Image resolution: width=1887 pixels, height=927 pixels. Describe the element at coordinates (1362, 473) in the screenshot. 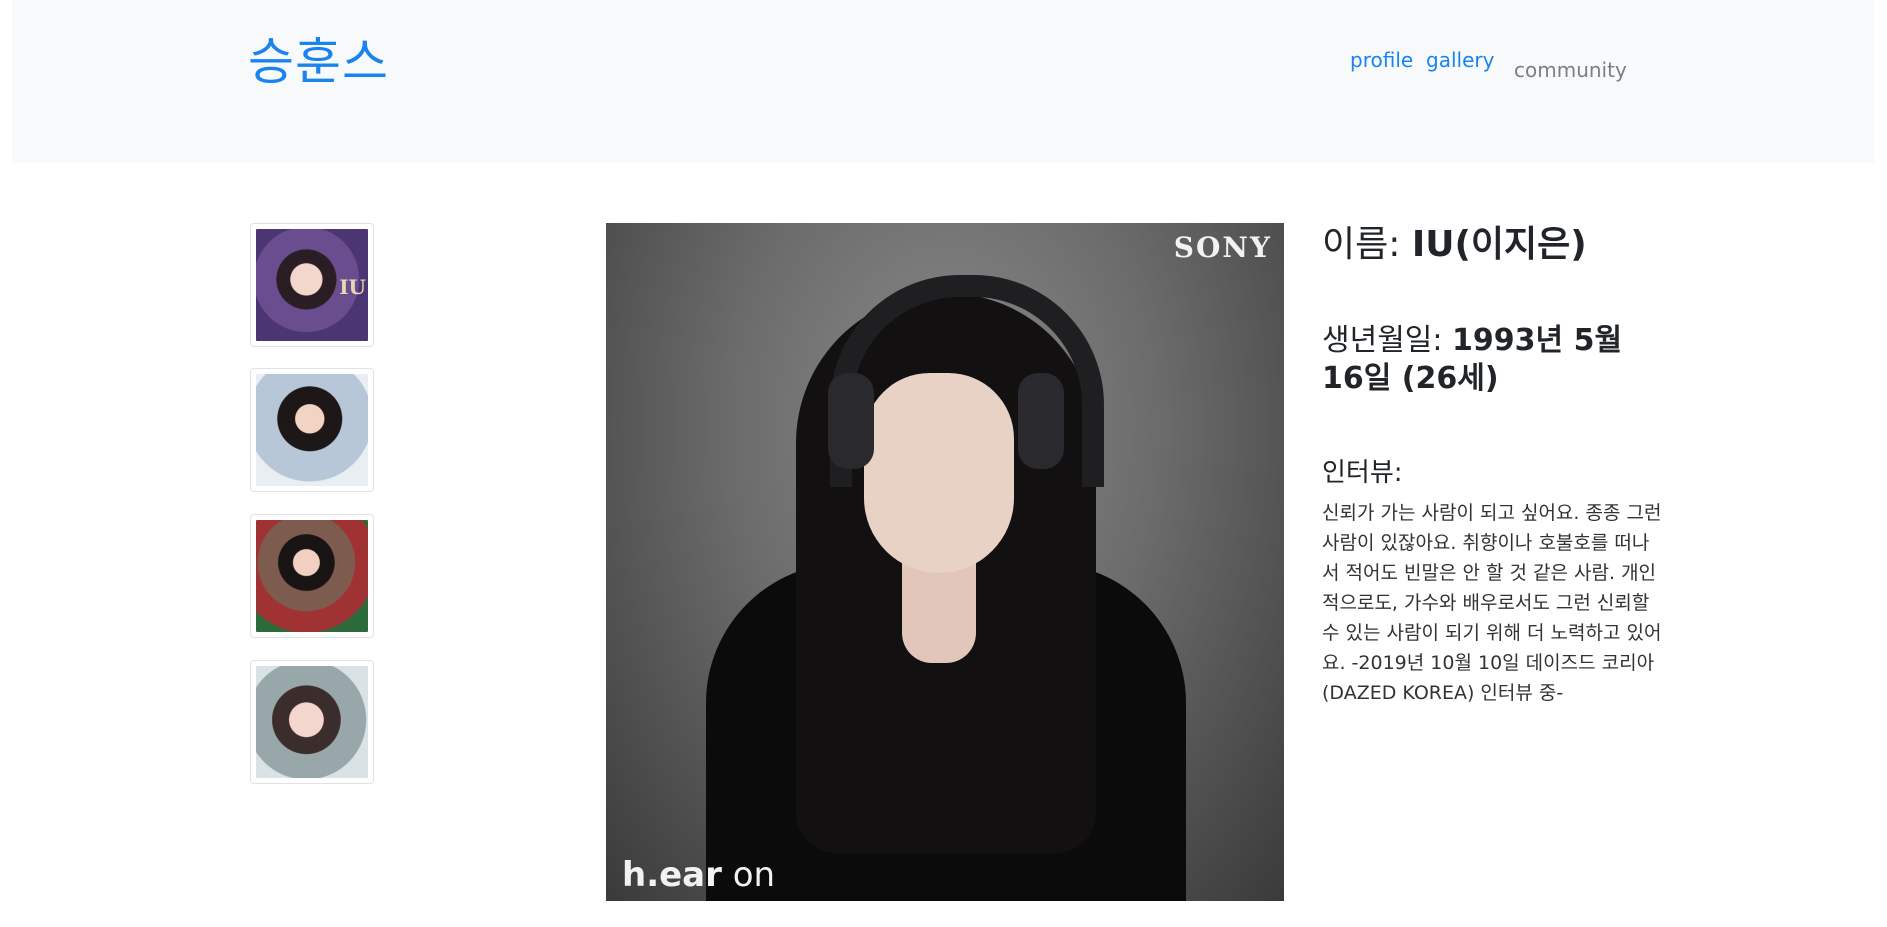

I see `interview-heading: 인터뷰:` at that location.